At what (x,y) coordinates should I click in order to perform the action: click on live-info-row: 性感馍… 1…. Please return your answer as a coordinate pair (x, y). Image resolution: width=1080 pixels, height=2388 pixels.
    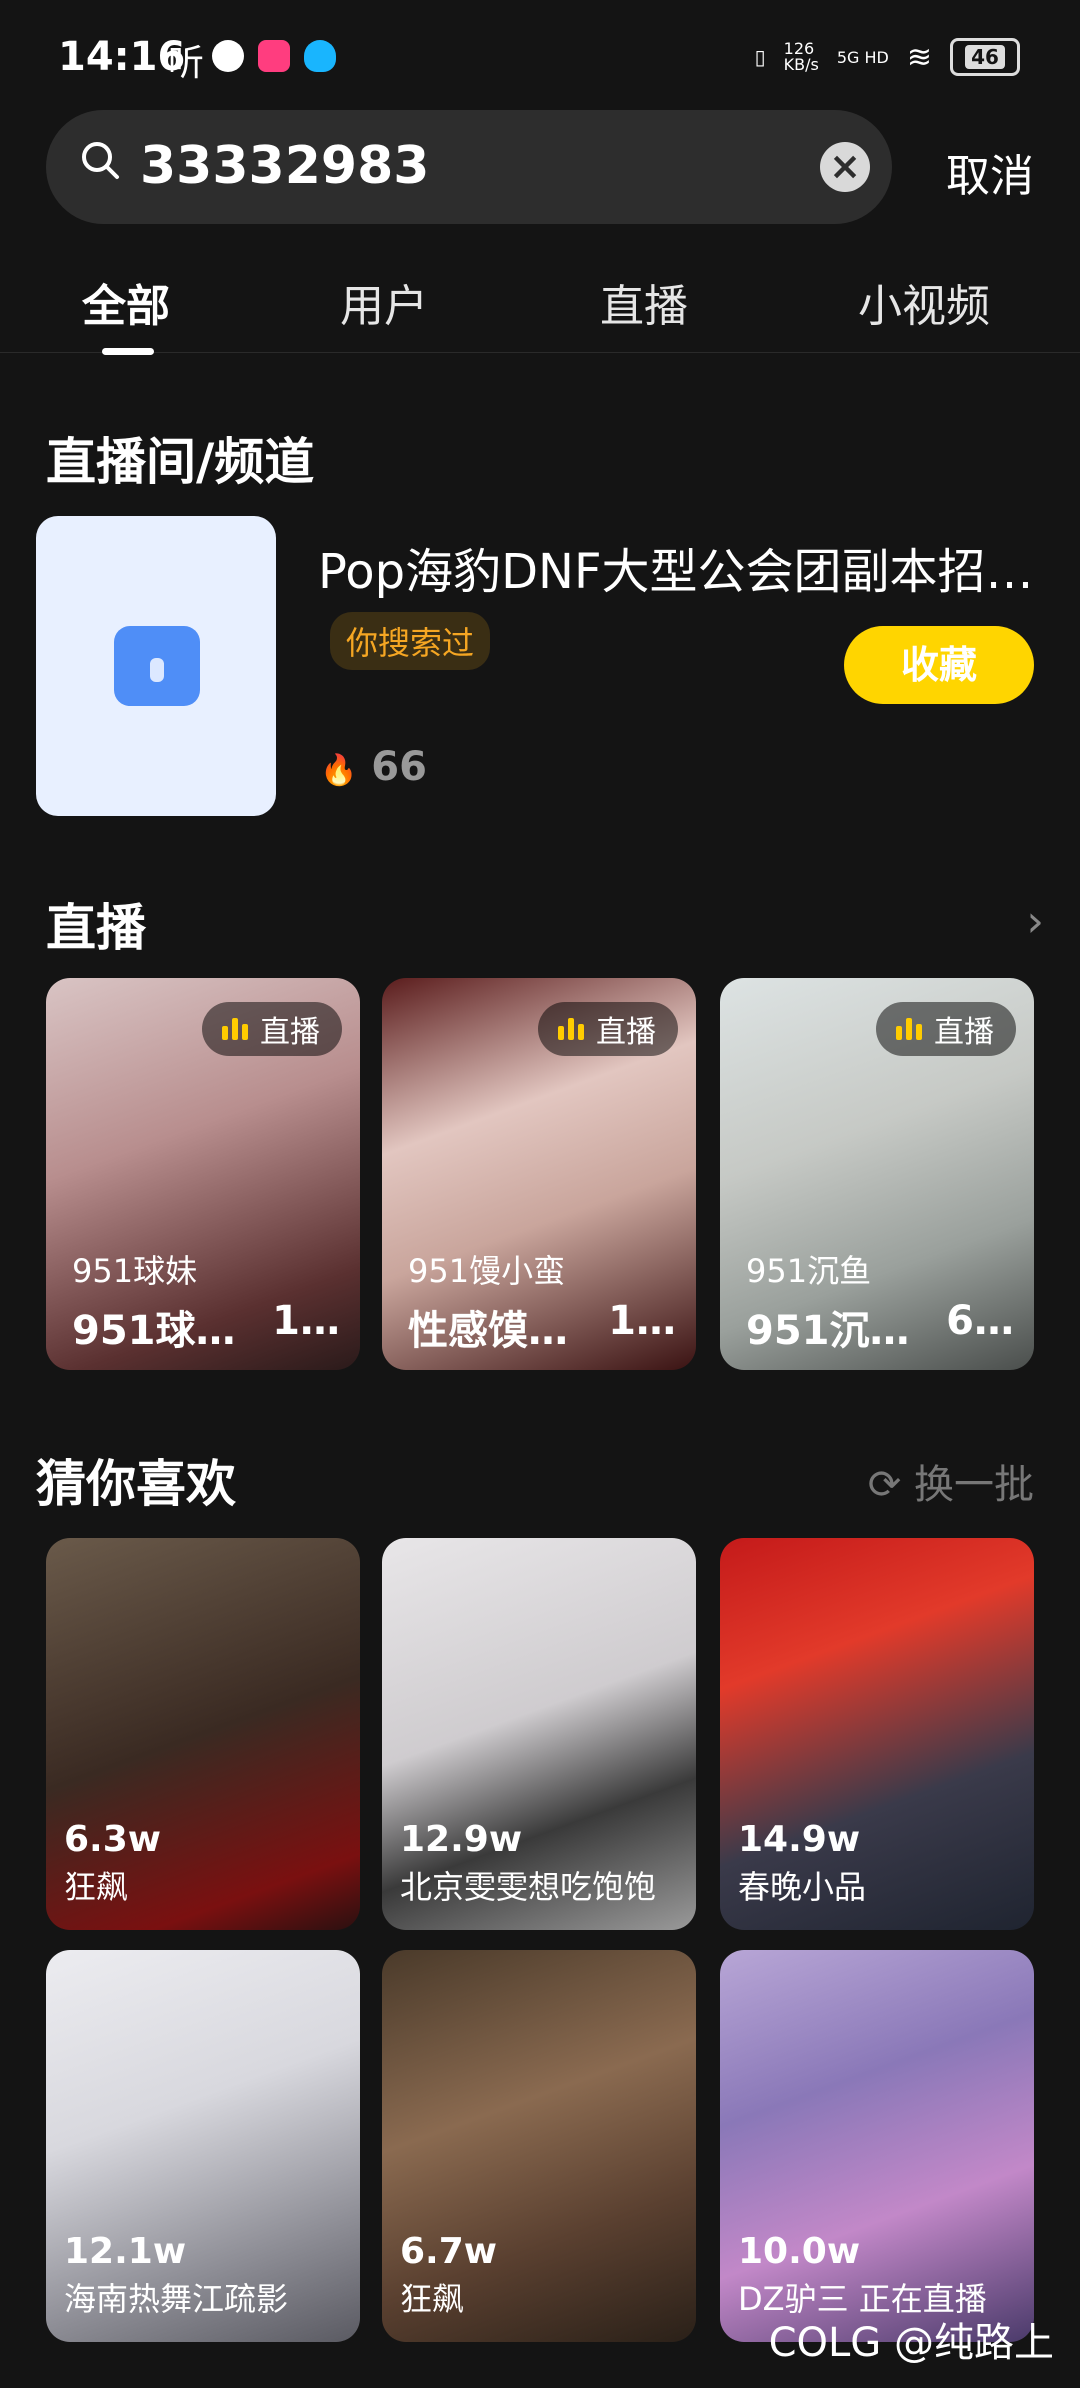
    Looking at the image, I should click on (542, 1327).